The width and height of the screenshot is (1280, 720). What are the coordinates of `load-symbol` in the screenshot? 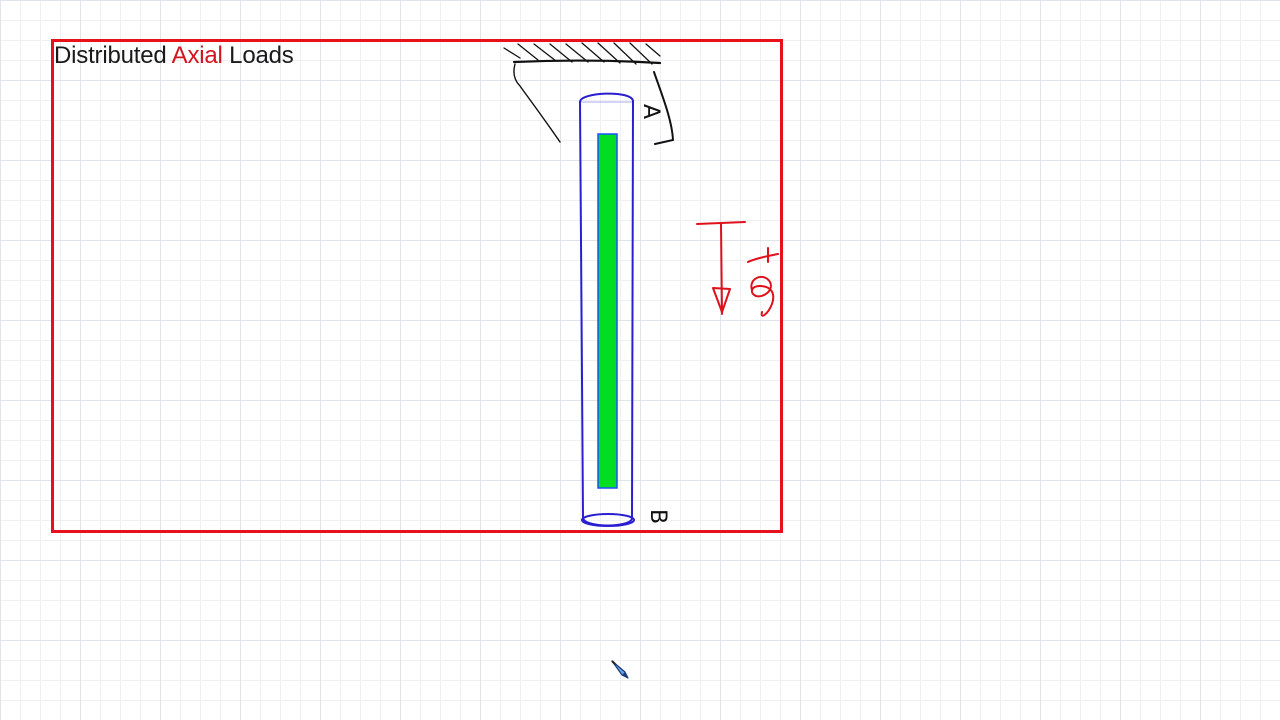 It's located at (763, 282).